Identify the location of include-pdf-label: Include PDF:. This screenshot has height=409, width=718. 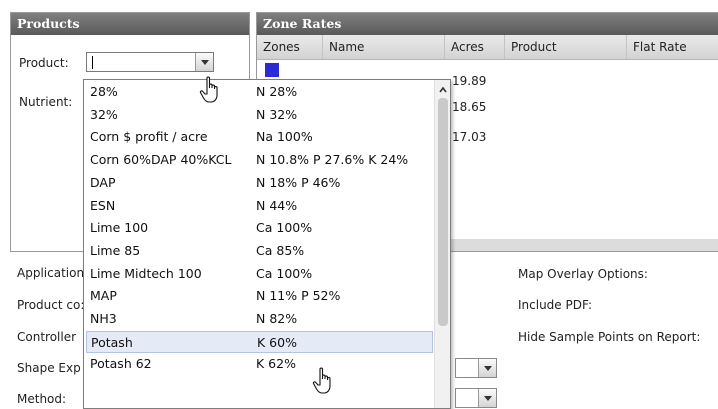
(555, 305).